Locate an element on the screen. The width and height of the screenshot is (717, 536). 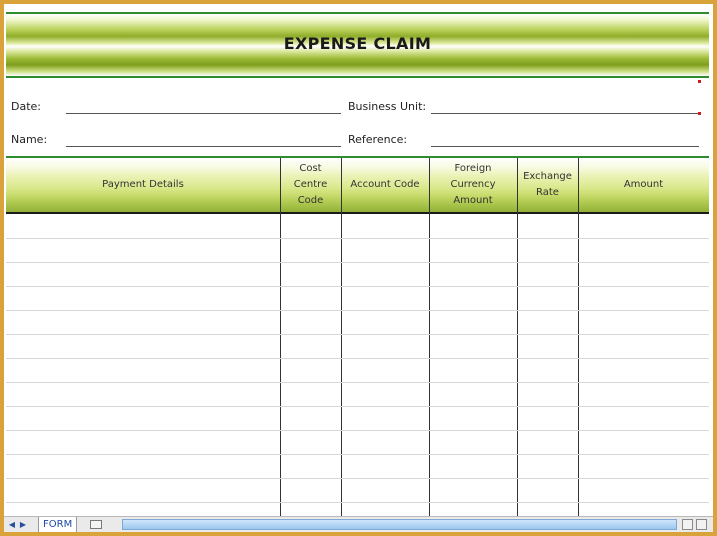
date-field is located at coordinates (203, 113).